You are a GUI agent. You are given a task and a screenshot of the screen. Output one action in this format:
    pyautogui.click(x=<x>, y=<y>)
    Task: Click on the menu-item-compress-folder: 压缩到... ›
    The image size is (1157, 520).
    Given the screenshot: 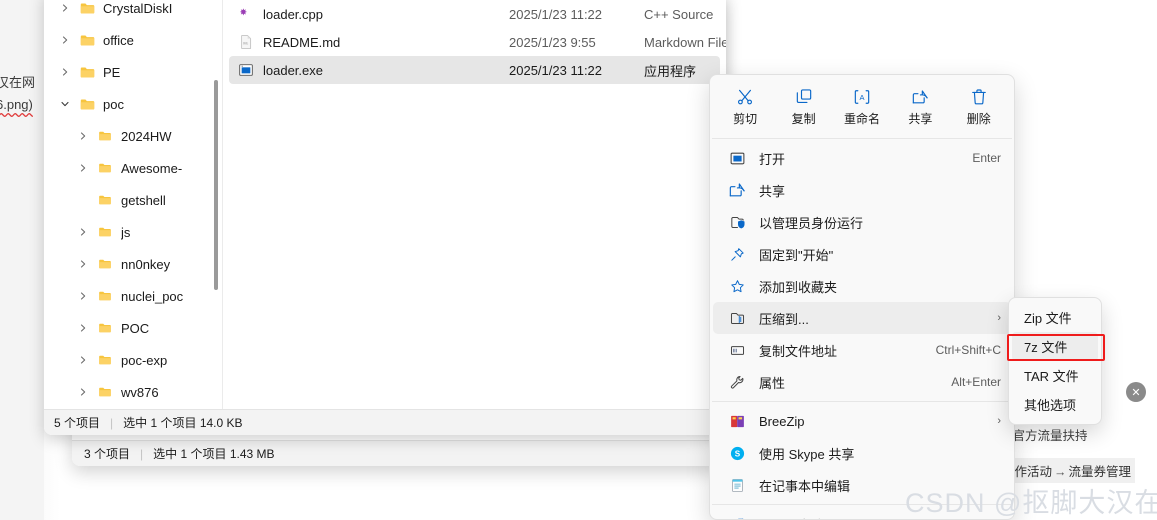 What is the action you would take?
    pyautogui.click(x=862, y=318)
    